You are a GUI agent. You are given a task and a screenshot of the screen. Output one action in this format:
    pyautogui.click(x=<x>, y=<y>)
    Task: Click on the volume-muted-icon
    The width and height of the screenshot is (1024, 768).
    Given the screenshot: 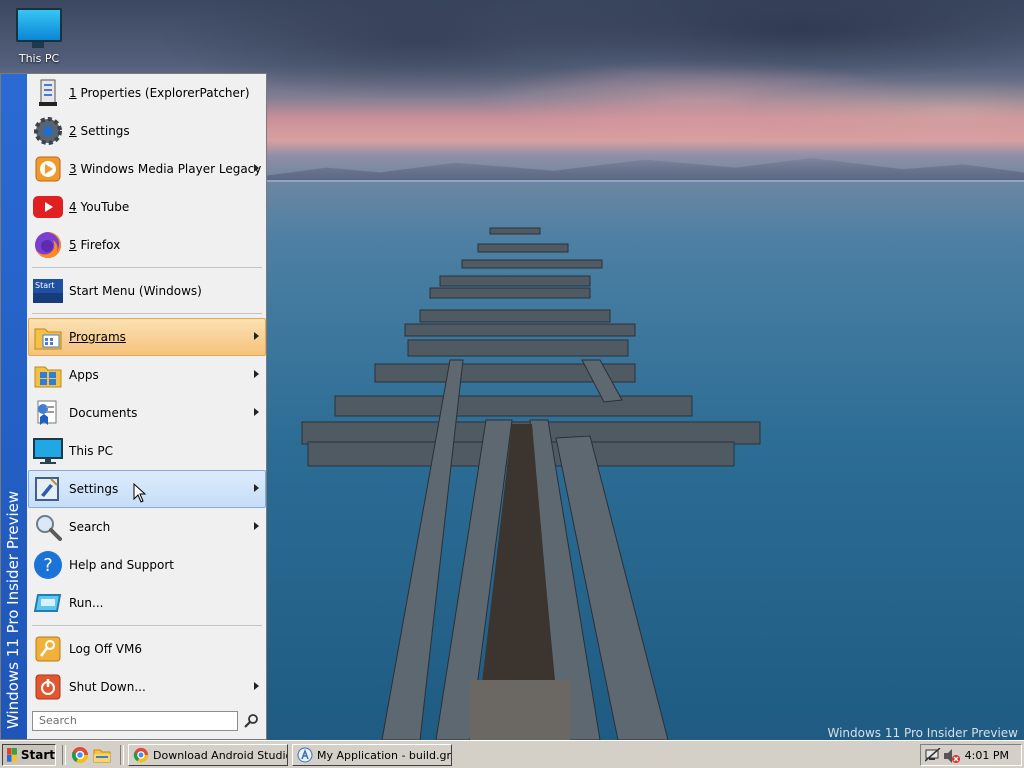 What is the action you would take?
    pyautogui.click(x=952, y=756)
    